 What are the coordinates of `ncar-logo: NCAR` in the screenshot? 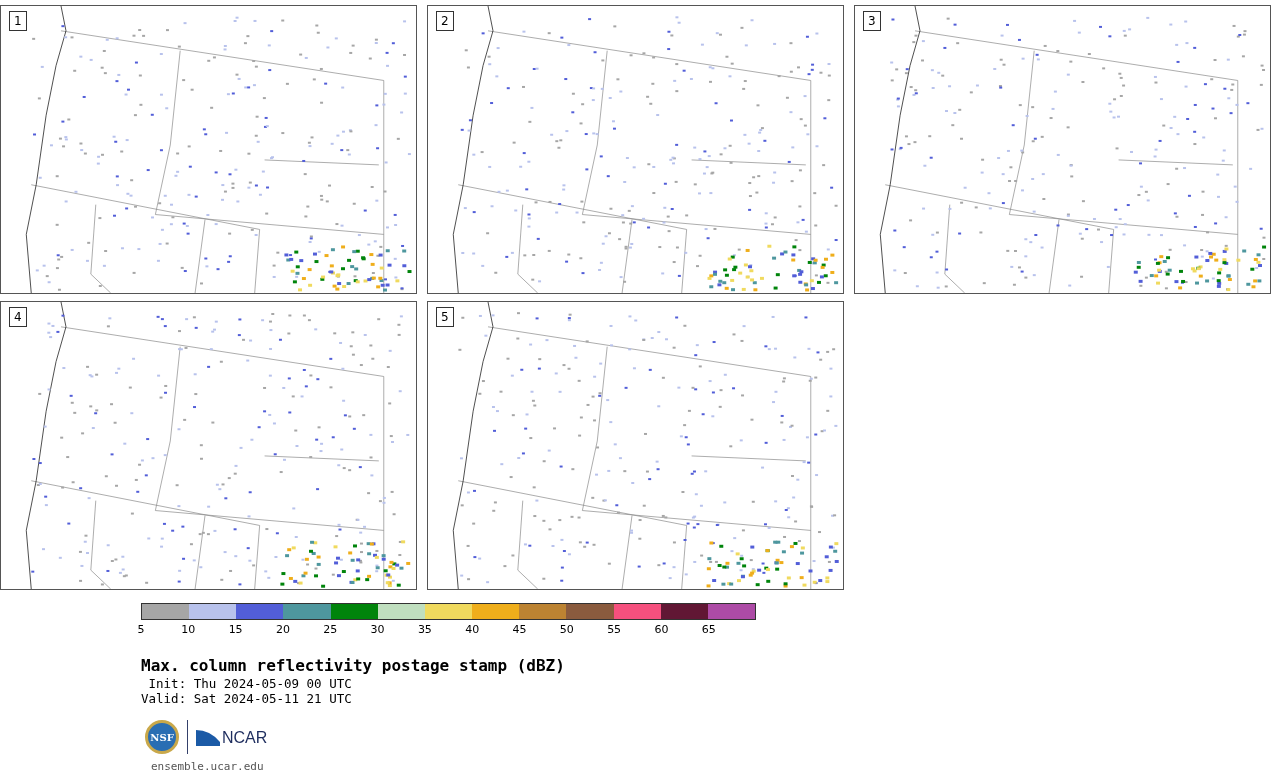 It's located at (232, 737).